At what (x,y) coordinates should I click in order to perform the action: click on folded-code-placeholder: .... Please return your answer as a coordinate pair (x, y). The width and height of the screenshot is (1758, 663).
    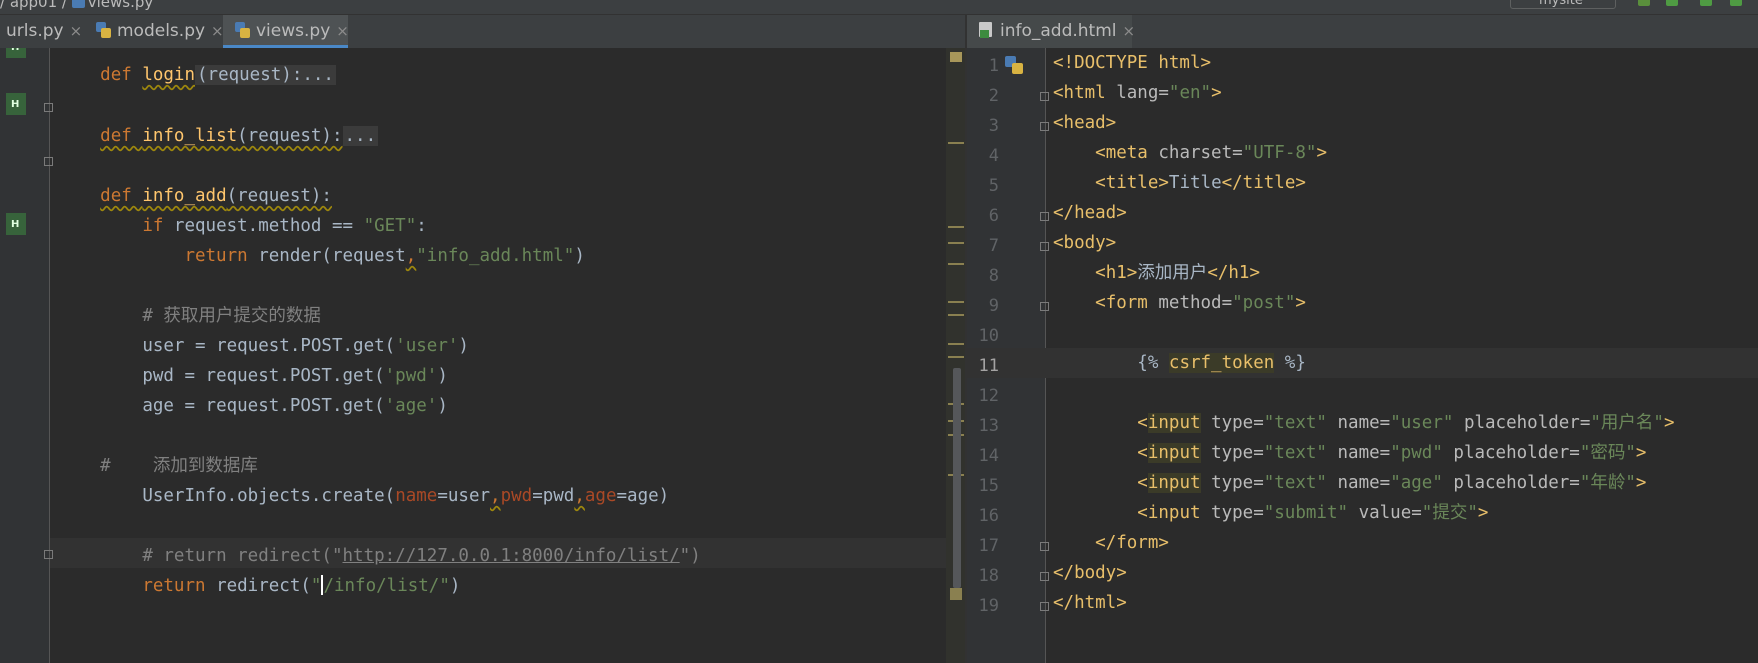
    Looking at the image, I should click on (360, 136).